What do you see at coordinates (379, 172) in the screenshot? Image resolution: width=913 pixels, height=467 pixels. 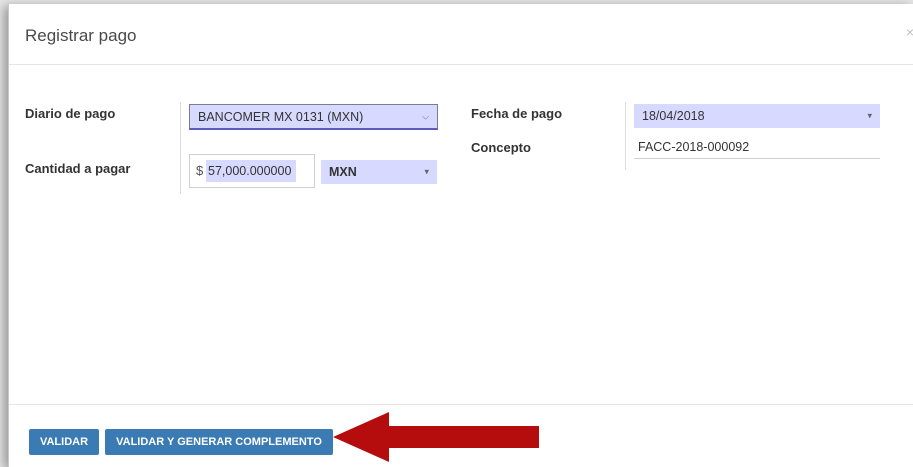 I see `currency-select: MXN ▾` at bounding box center [379, 172].